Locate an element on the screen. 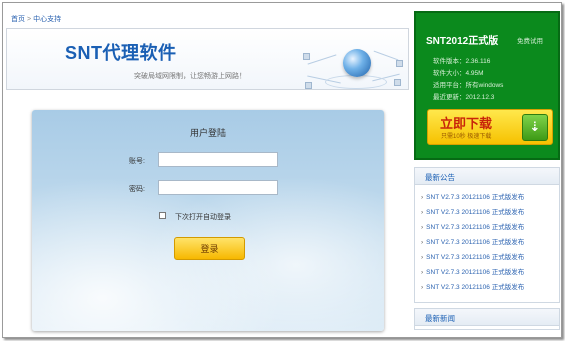  login-title: 用户登陆 is located at coordinates (207, 133).